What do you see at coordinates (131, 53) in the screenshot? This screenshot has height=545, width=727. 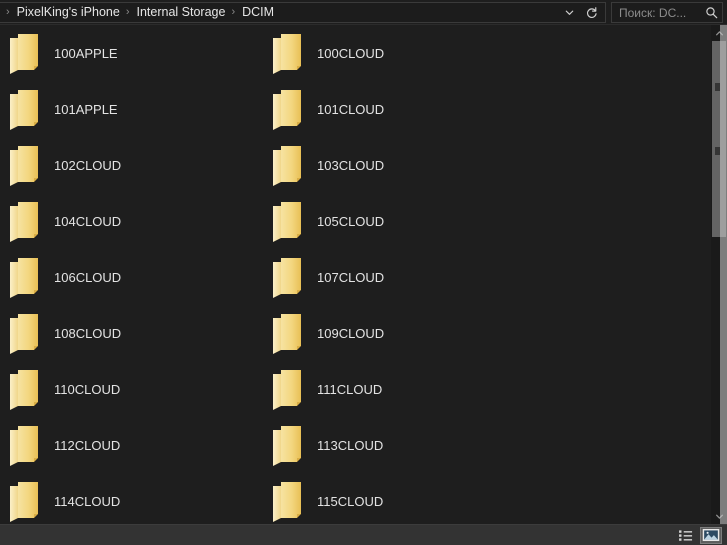 I see `folder-item: 100APPLE` at bounding box center [131, 53].